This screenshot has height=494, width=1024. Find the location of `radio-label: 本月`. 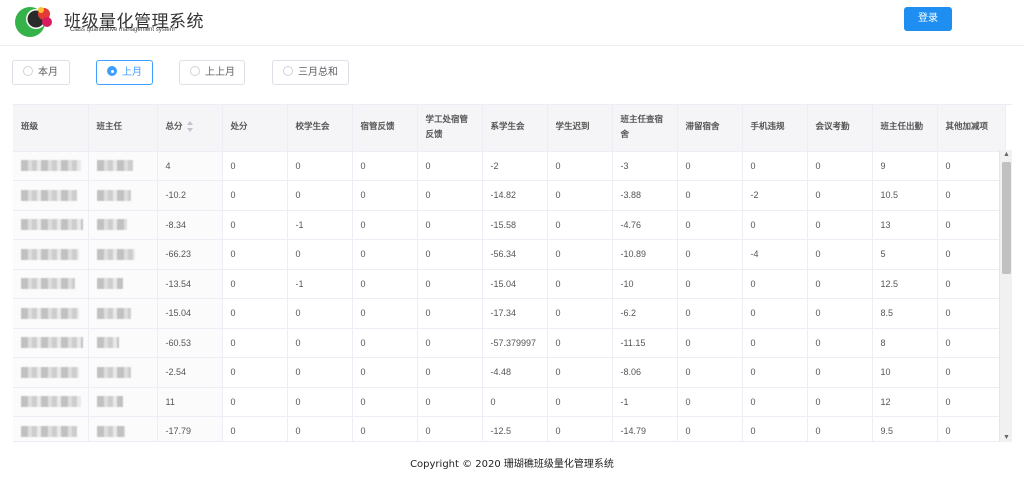

radio-label: 本月 is located at coordinates (48, 72).